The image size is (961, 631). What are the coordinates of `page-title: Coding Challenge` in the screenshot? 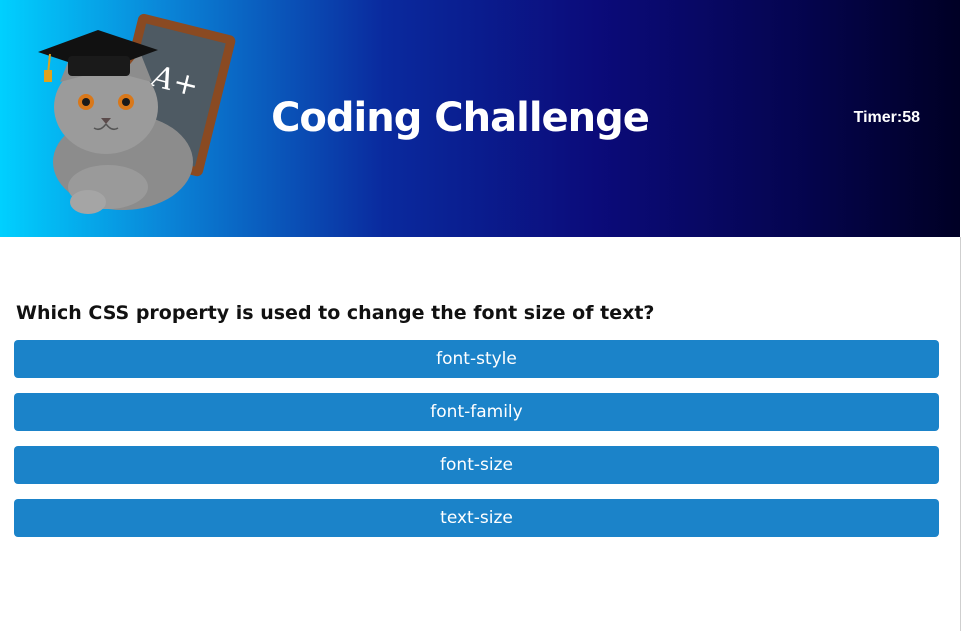 It's located at (460, 118).